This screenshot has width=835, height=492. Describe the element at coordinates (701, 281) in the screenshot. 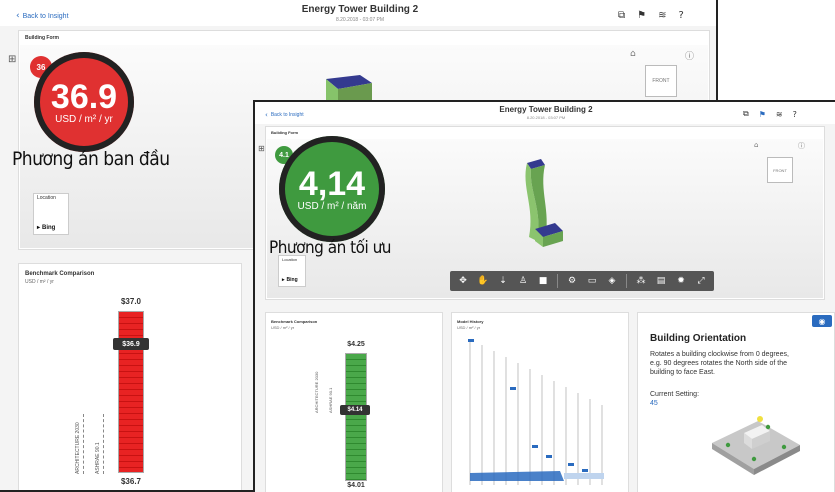

I see `fullscreen-icon: ⤢` at that location.